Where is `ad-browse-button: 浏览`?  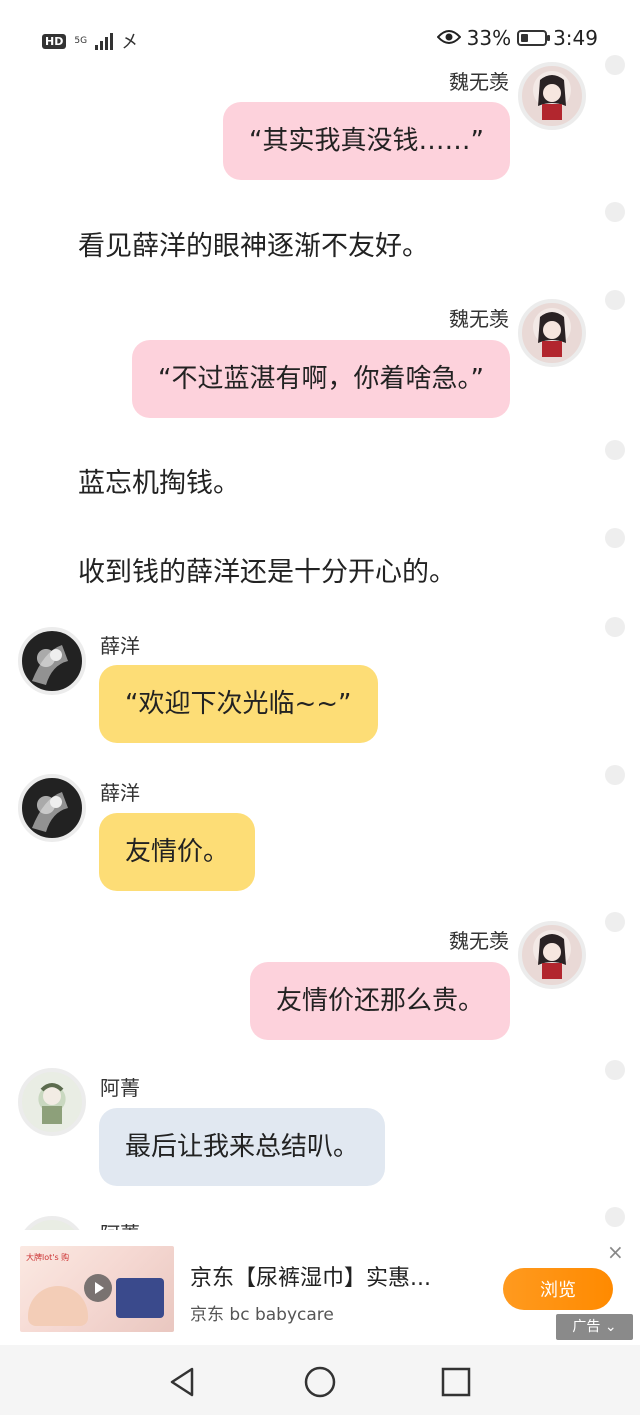 ad-browse-button: 浏览 is located at coordinates (558, 1289).